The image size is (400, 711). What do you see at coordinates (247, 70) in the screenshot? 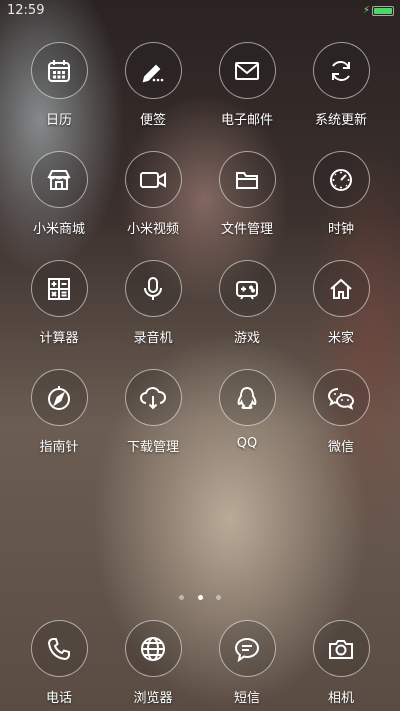
I see `mail-icon` at bounding box center [247, 70].